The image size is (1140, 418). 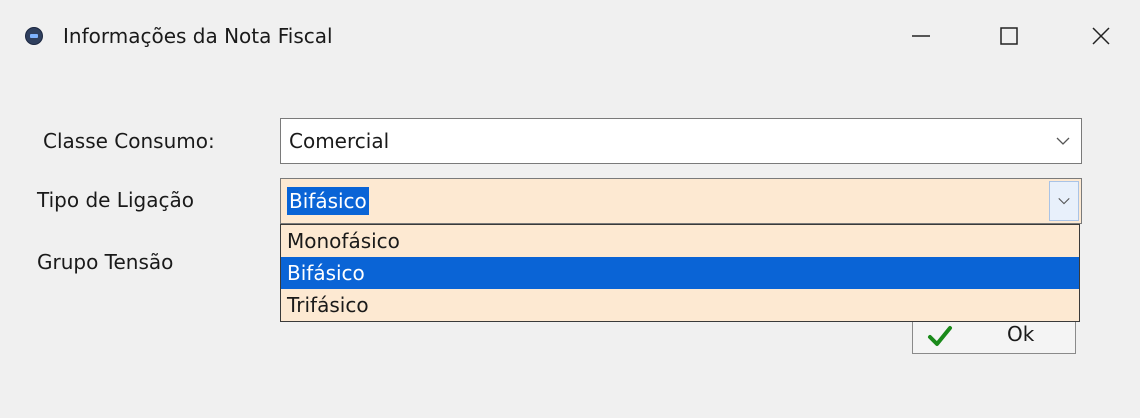 I want to click on minimize-icon, so click(x=921, y=36).